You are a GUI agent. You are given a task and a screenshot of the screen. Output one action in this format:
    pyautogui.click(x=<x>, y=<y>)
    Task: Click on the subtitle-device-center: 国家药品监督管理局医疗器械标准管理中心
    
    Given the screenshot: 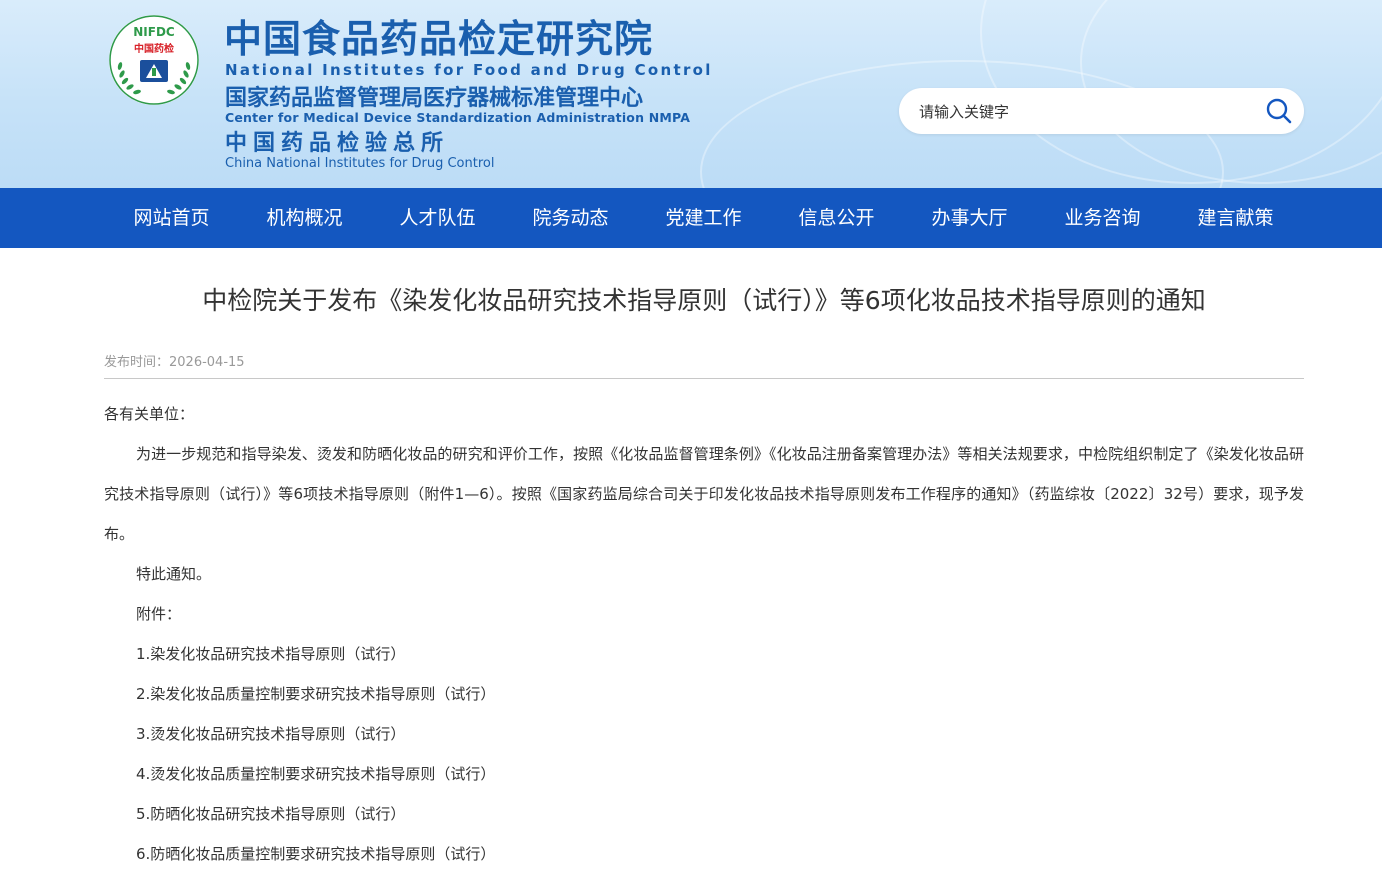 What is the action you would take?
    pyautogui.click(x=434, y=98)
    